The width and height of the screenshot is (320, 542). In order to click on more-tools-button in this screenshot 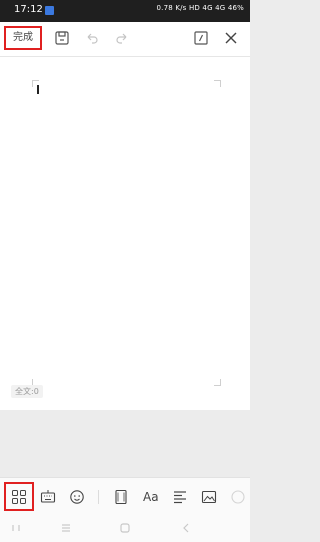, I will do `click(19, 496)`.